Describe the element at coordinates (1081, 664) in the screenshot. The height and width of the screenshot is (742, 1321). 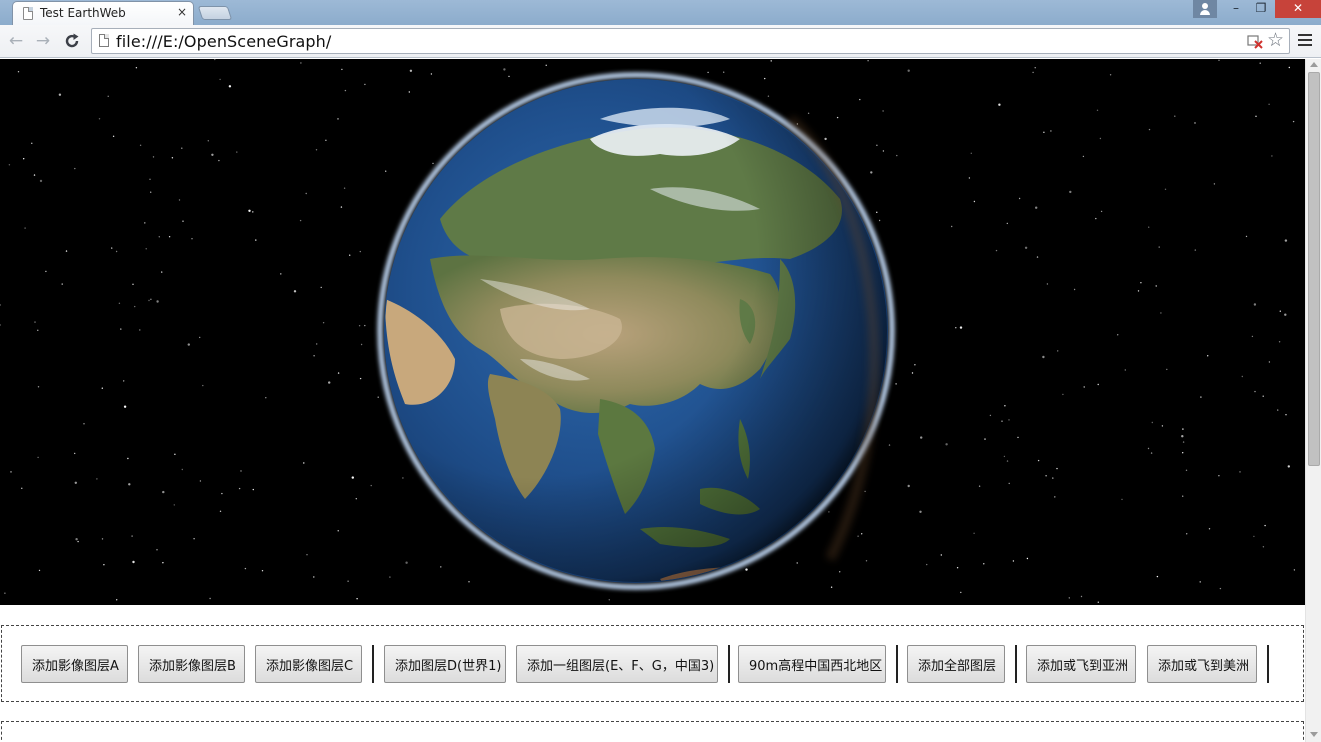
I see `layer-button-8: 添加或飞到亚洲` at that location.